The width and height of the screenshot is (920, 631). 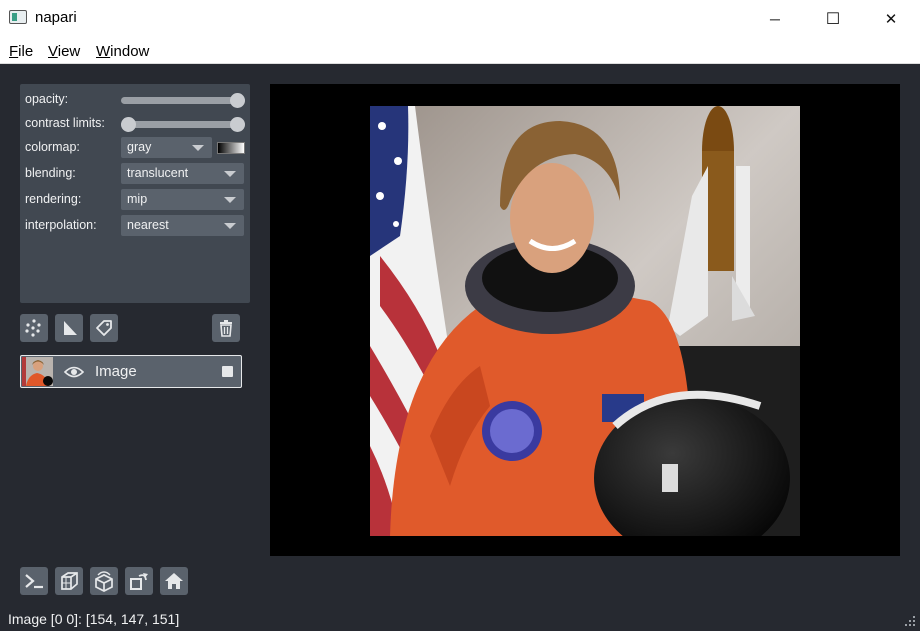 What do you see at coordinates (21, 51) in the screenshot?
I see `menu-file: File` at bounding box center [21, 51].